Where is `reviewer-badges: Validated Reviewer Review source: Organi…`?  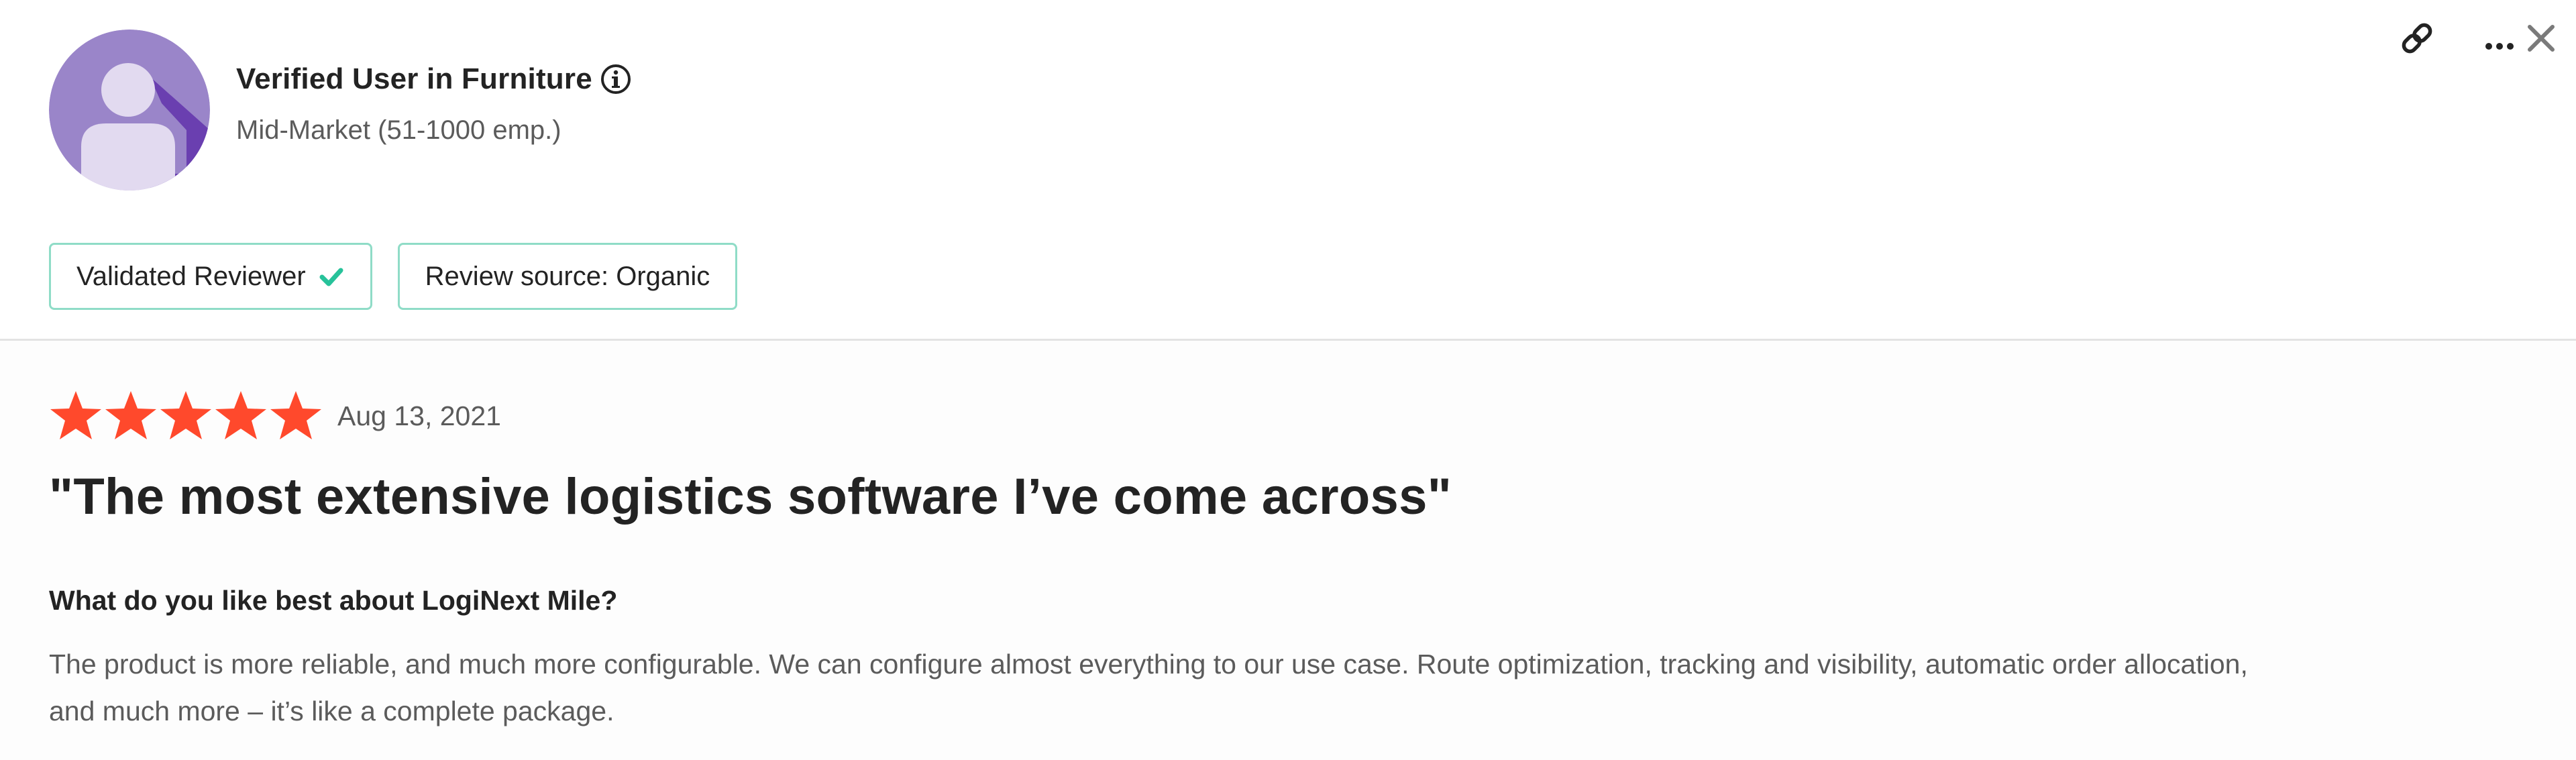
reviewer-badges: Validated Reviewer Review source: Organi… is located at coordinates (406, 276).